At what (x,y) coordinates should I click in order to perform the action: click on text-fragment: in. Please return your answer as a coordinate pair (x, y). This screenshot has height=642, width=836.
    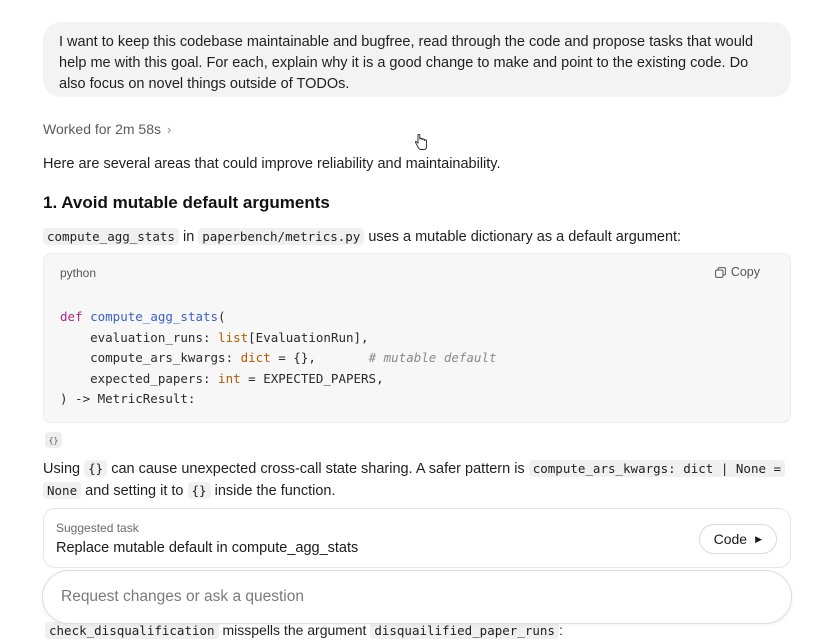
    Looking at the image, I should click on (188, 237).